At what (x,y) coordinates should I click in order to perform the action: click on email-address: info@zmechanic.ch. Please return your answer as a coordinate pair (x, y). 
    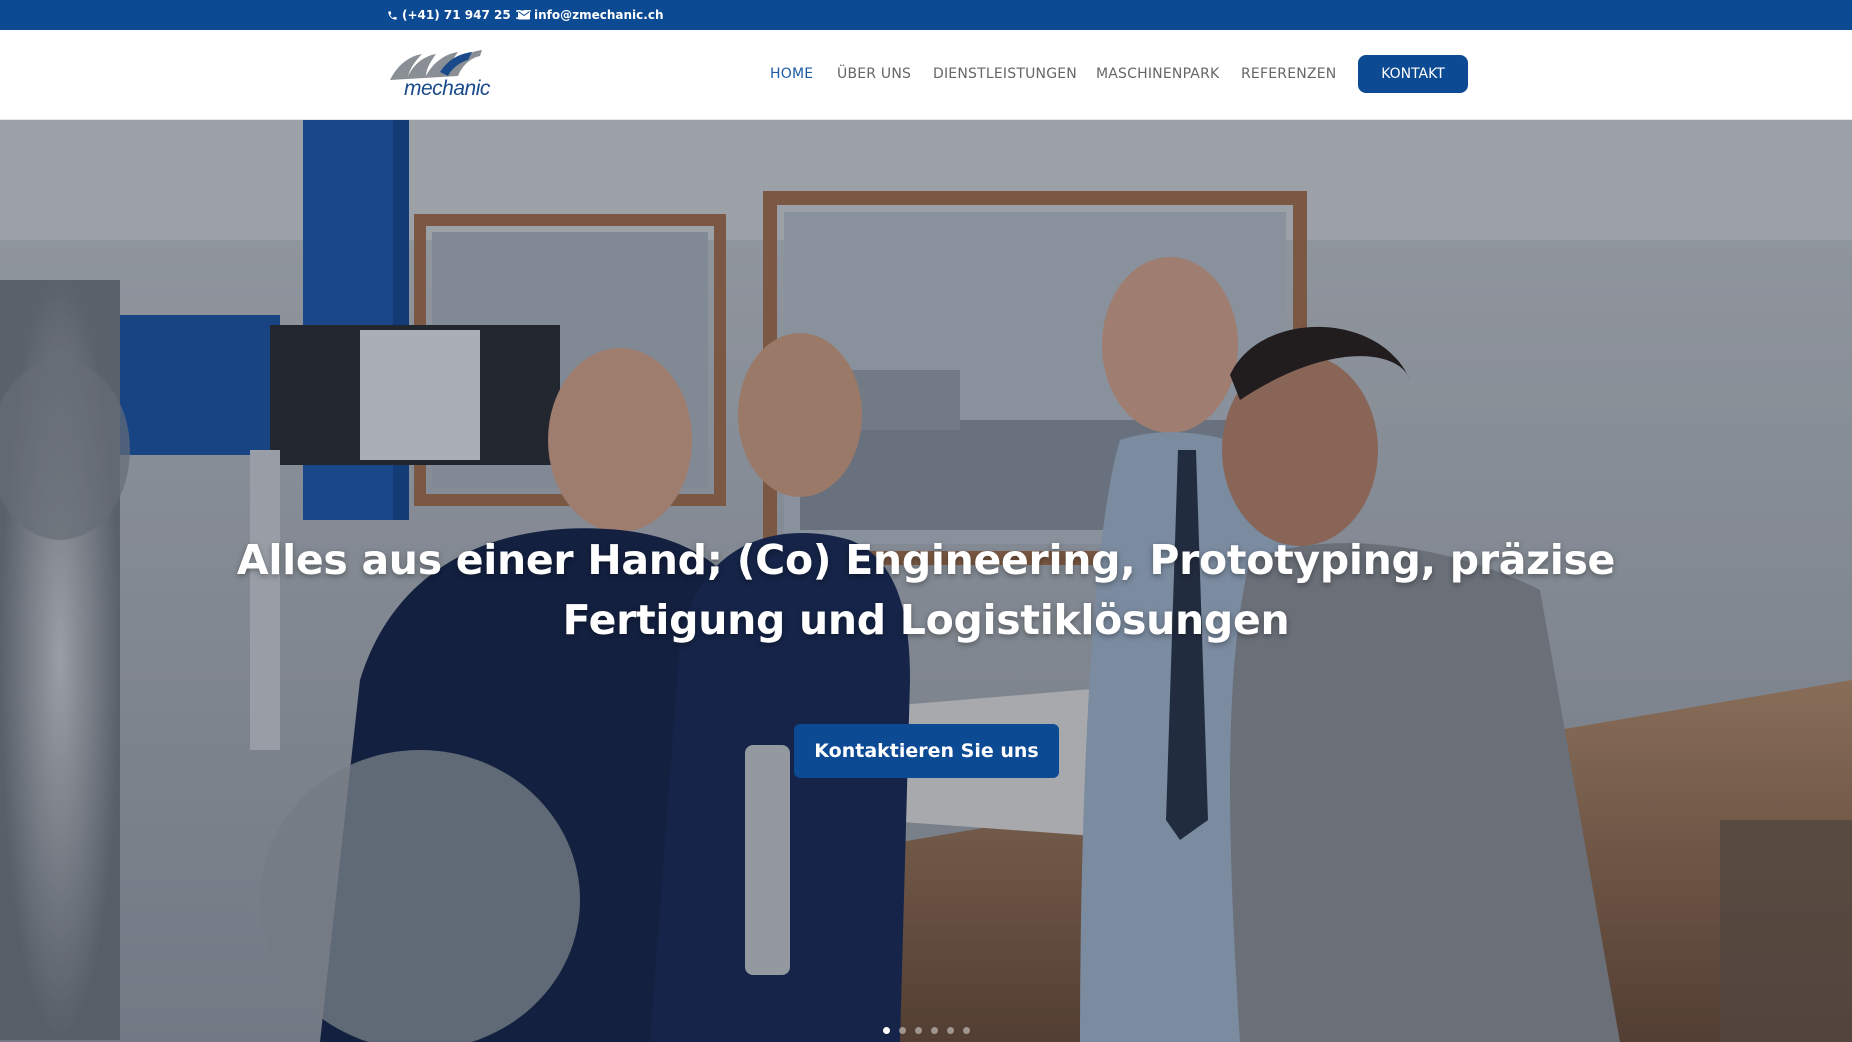
    Looking at the image, I should click on (599, 15).